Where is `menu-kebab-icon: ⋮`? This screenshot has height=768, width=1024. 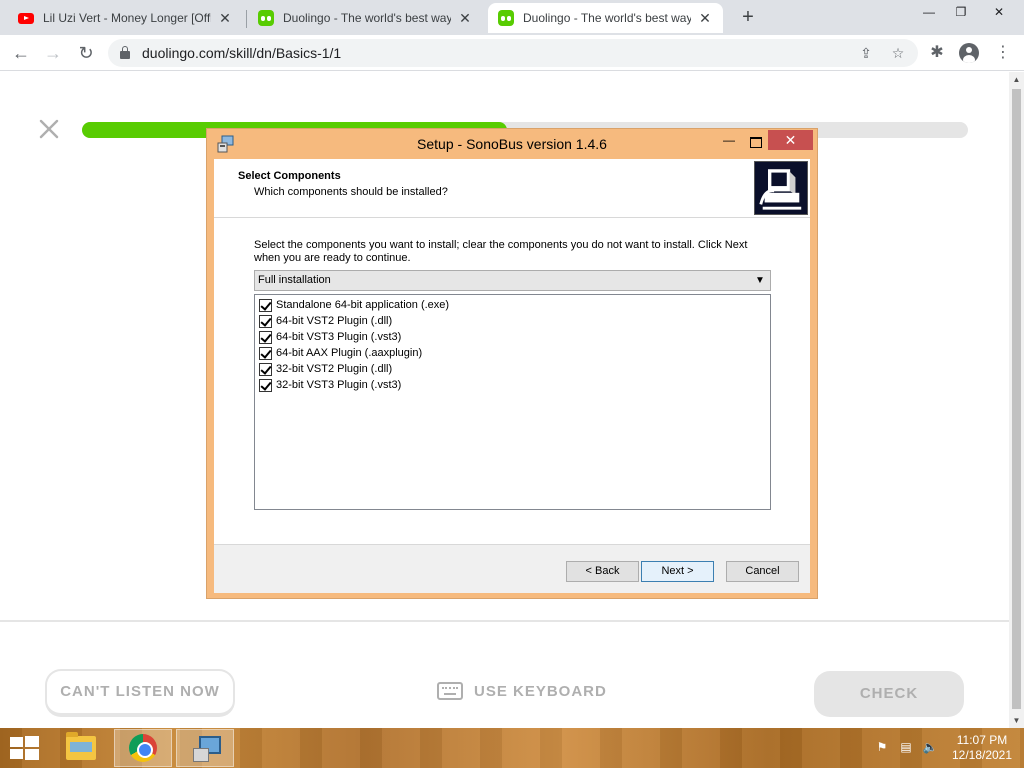 menu-kebab-icon: ⋮ is located at coordinates (1003, 53).